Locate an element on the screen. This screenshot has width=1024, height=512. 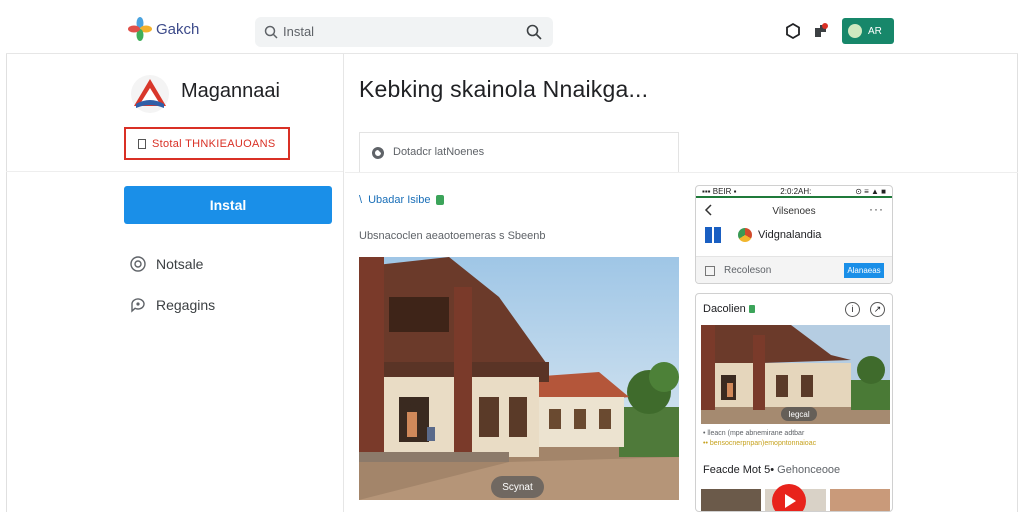
info-icon: i is located at coordinates (852, 309).